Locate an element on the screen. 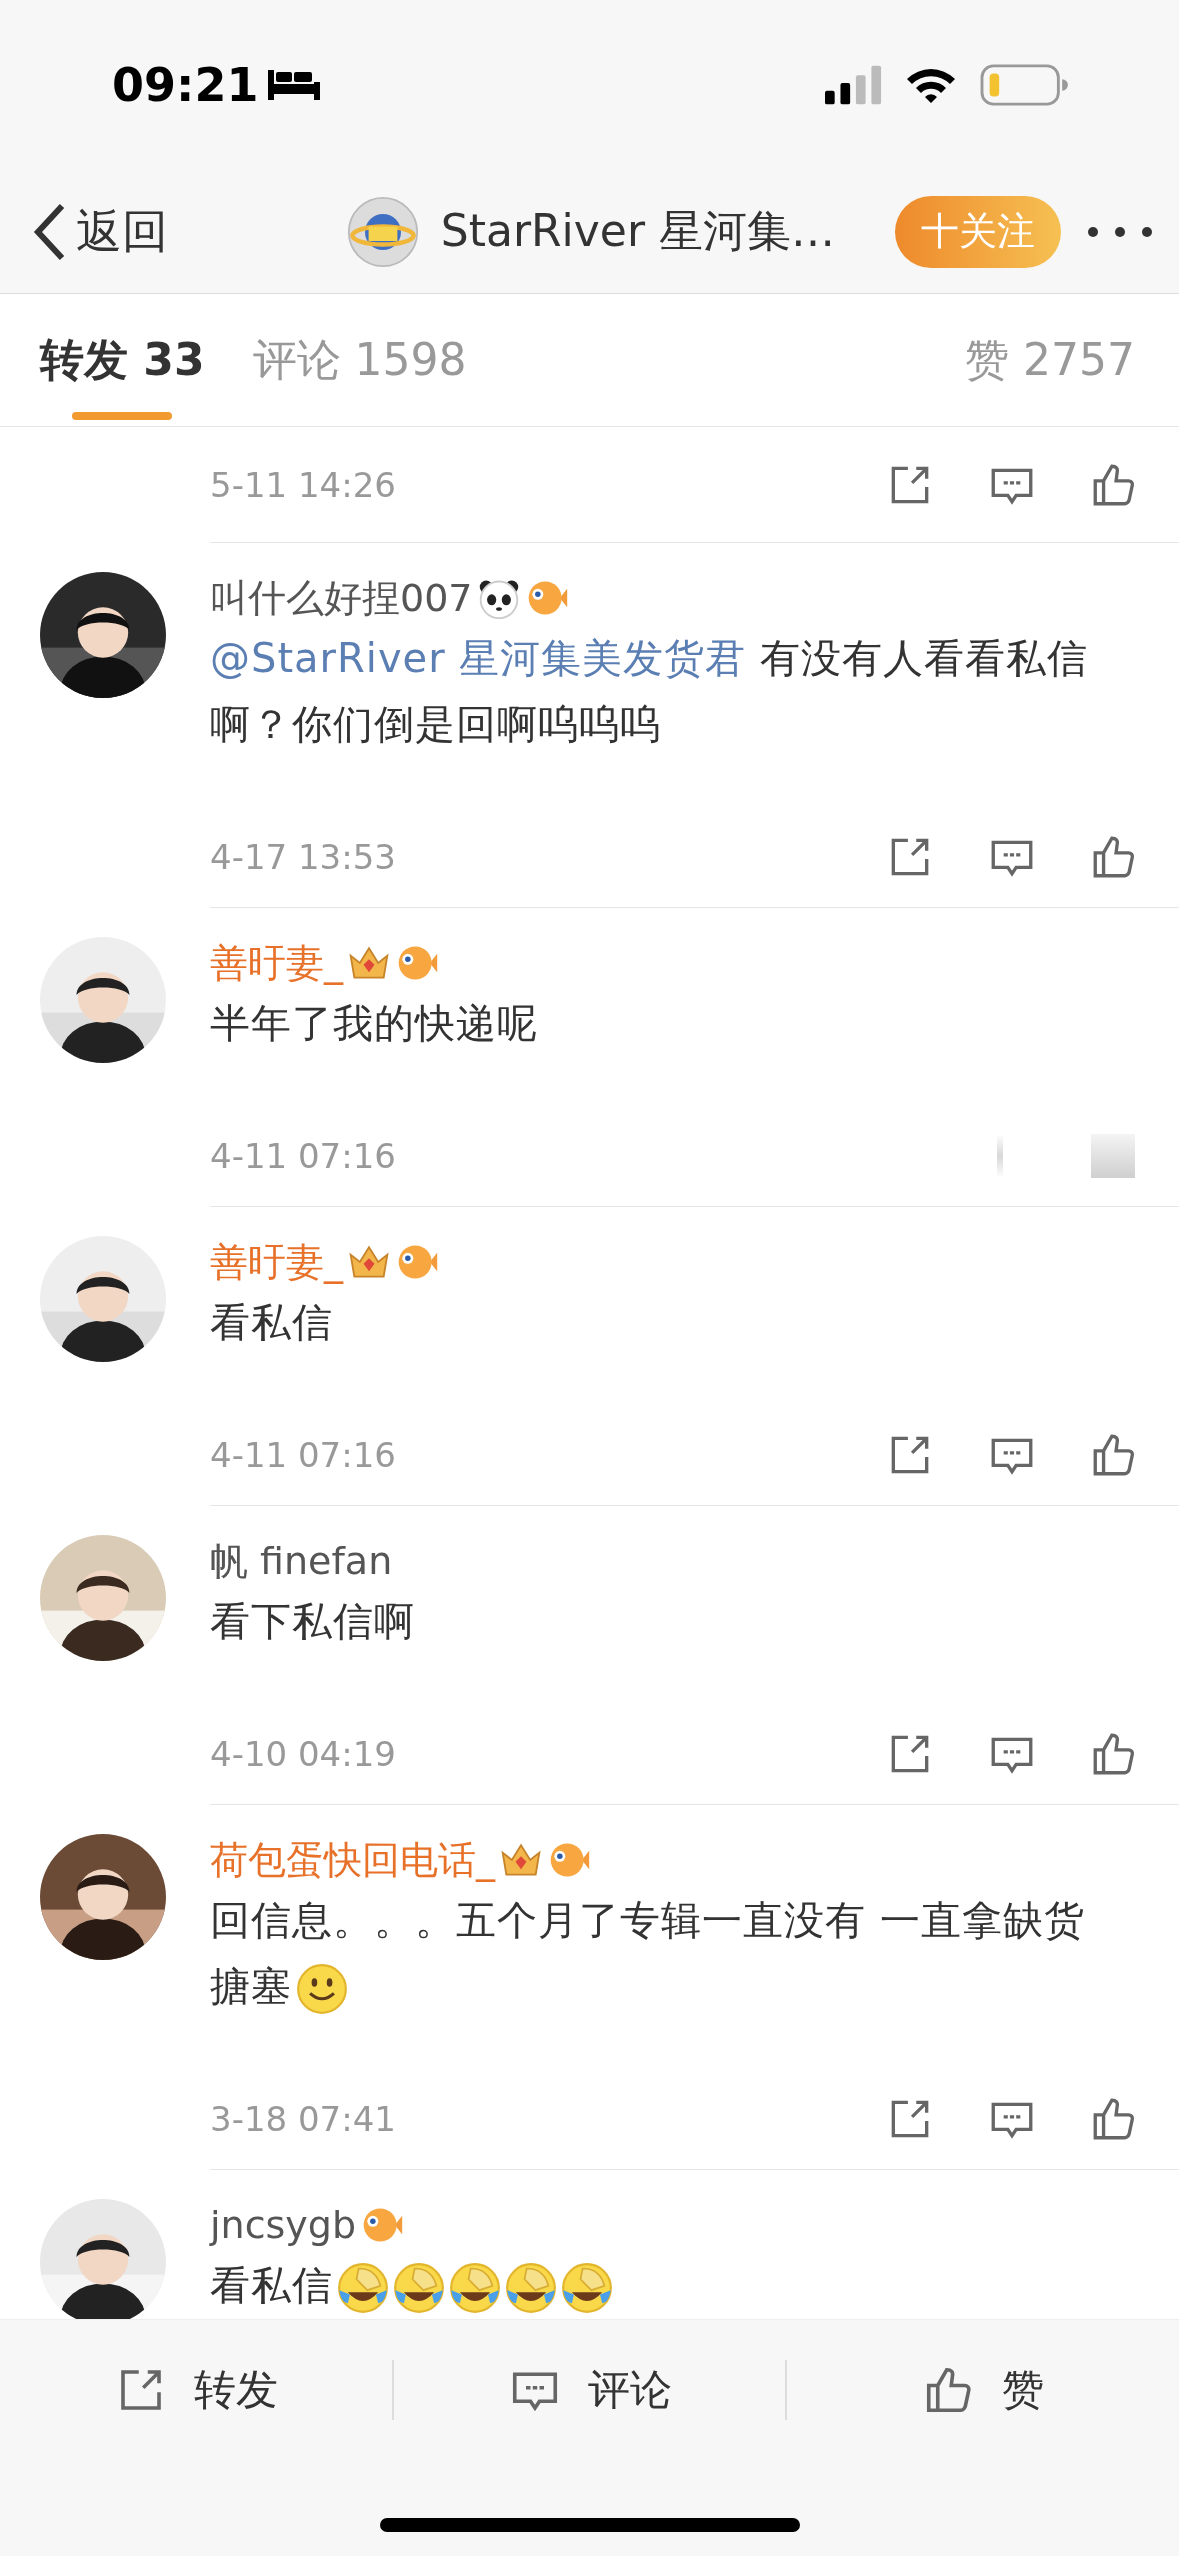  bed-icon is located at coordinates (294, 85).